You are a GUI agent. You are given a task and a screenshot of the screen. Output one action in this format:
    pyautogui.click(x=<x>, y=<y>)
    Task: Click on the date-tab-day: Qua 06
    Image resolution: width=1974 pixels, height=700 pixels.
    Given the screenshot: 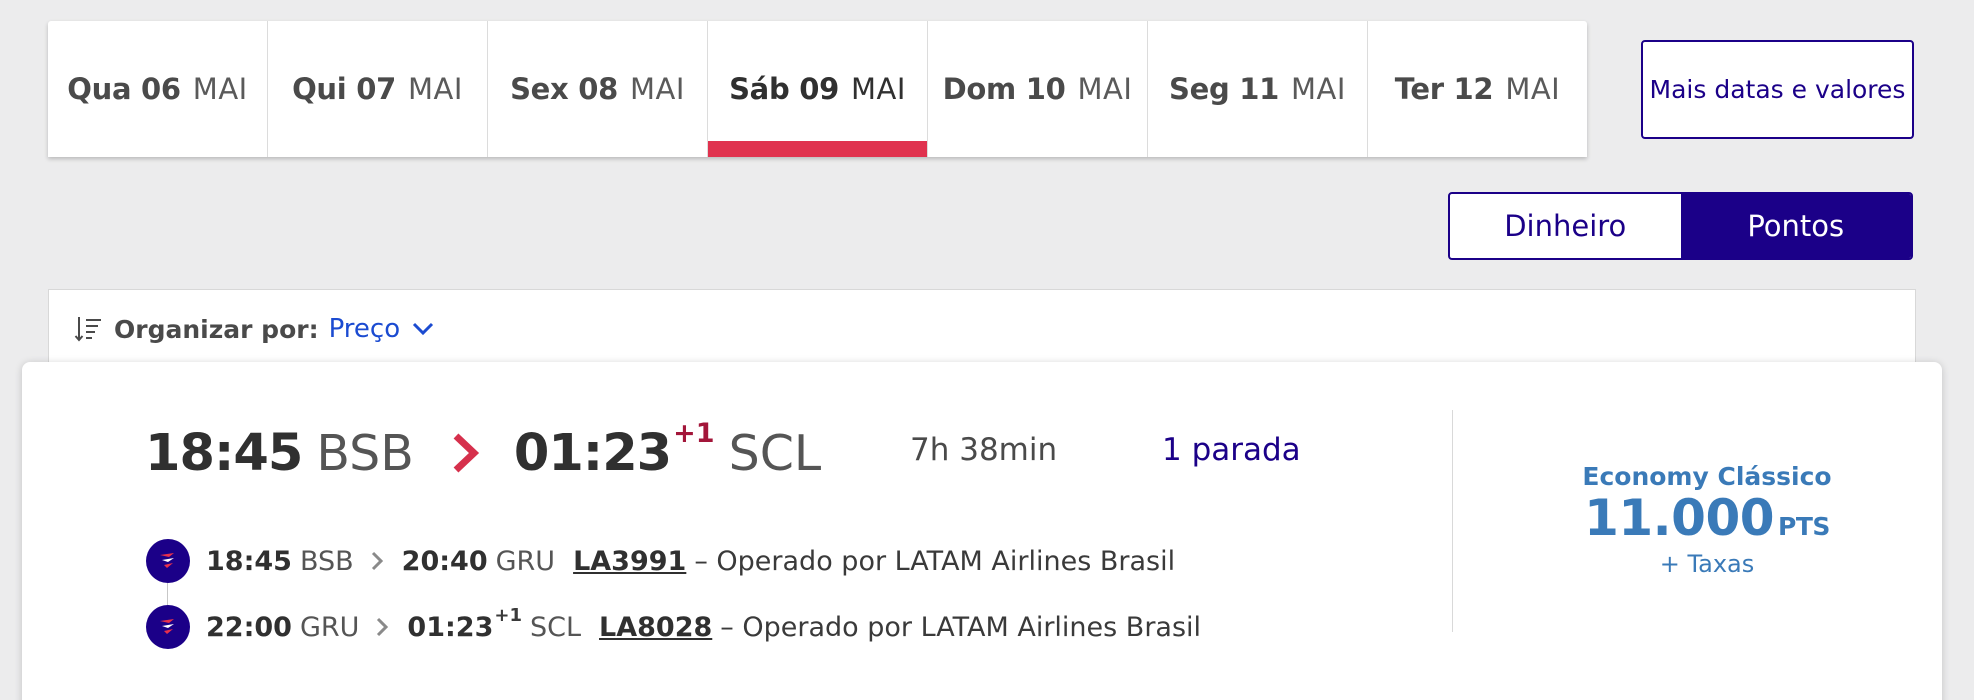 What is the action you would take?
    pyautogui.click(x=124, y=89)
    